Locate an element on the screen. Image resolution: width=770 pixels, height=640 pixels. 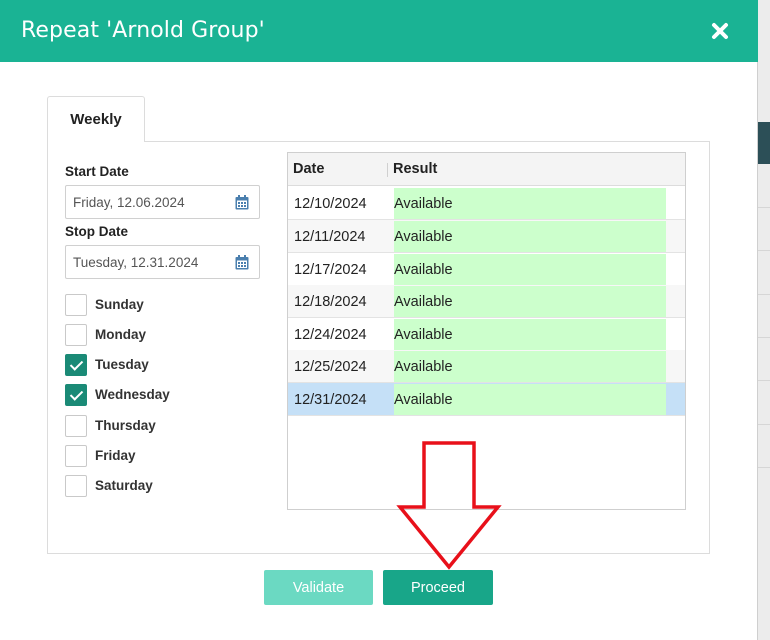
day-label: Saturday is located at coordinates (124, 485).